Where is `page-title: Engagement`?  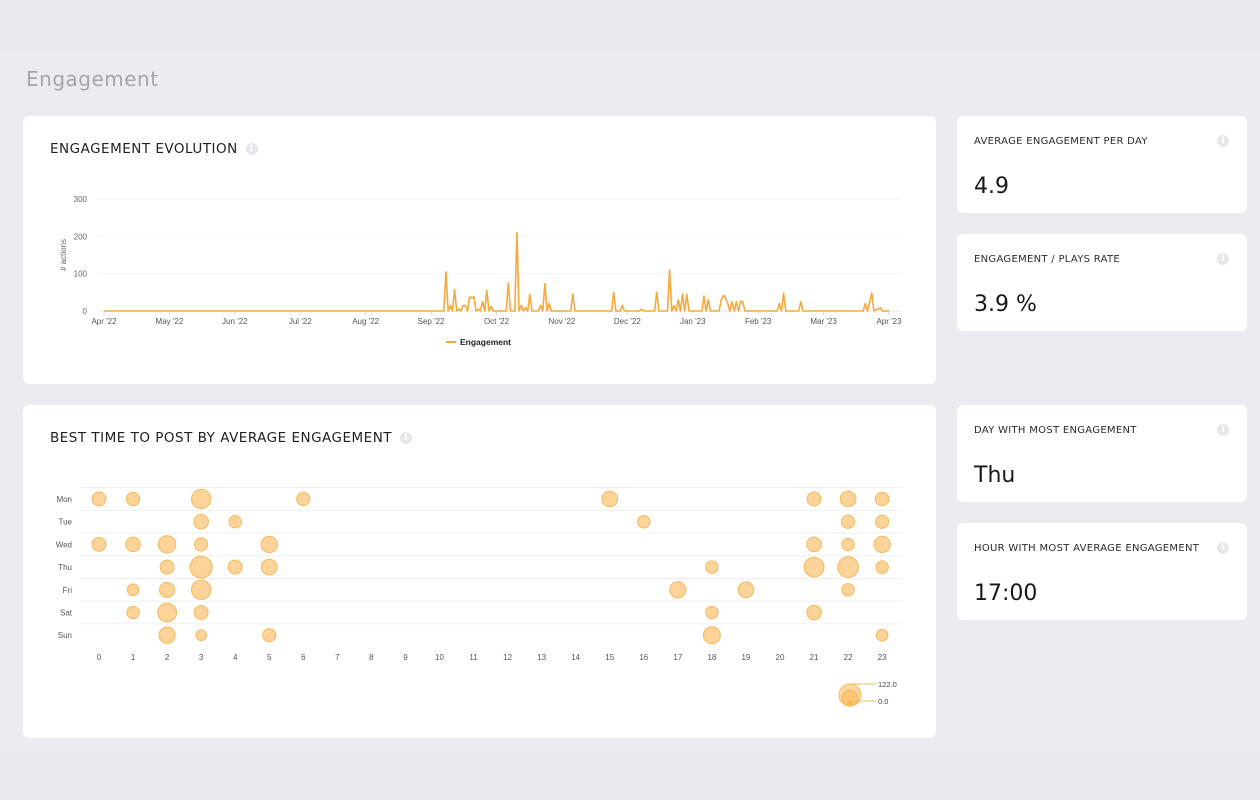
page-title: Engagement is located at coordinates (92, 79).